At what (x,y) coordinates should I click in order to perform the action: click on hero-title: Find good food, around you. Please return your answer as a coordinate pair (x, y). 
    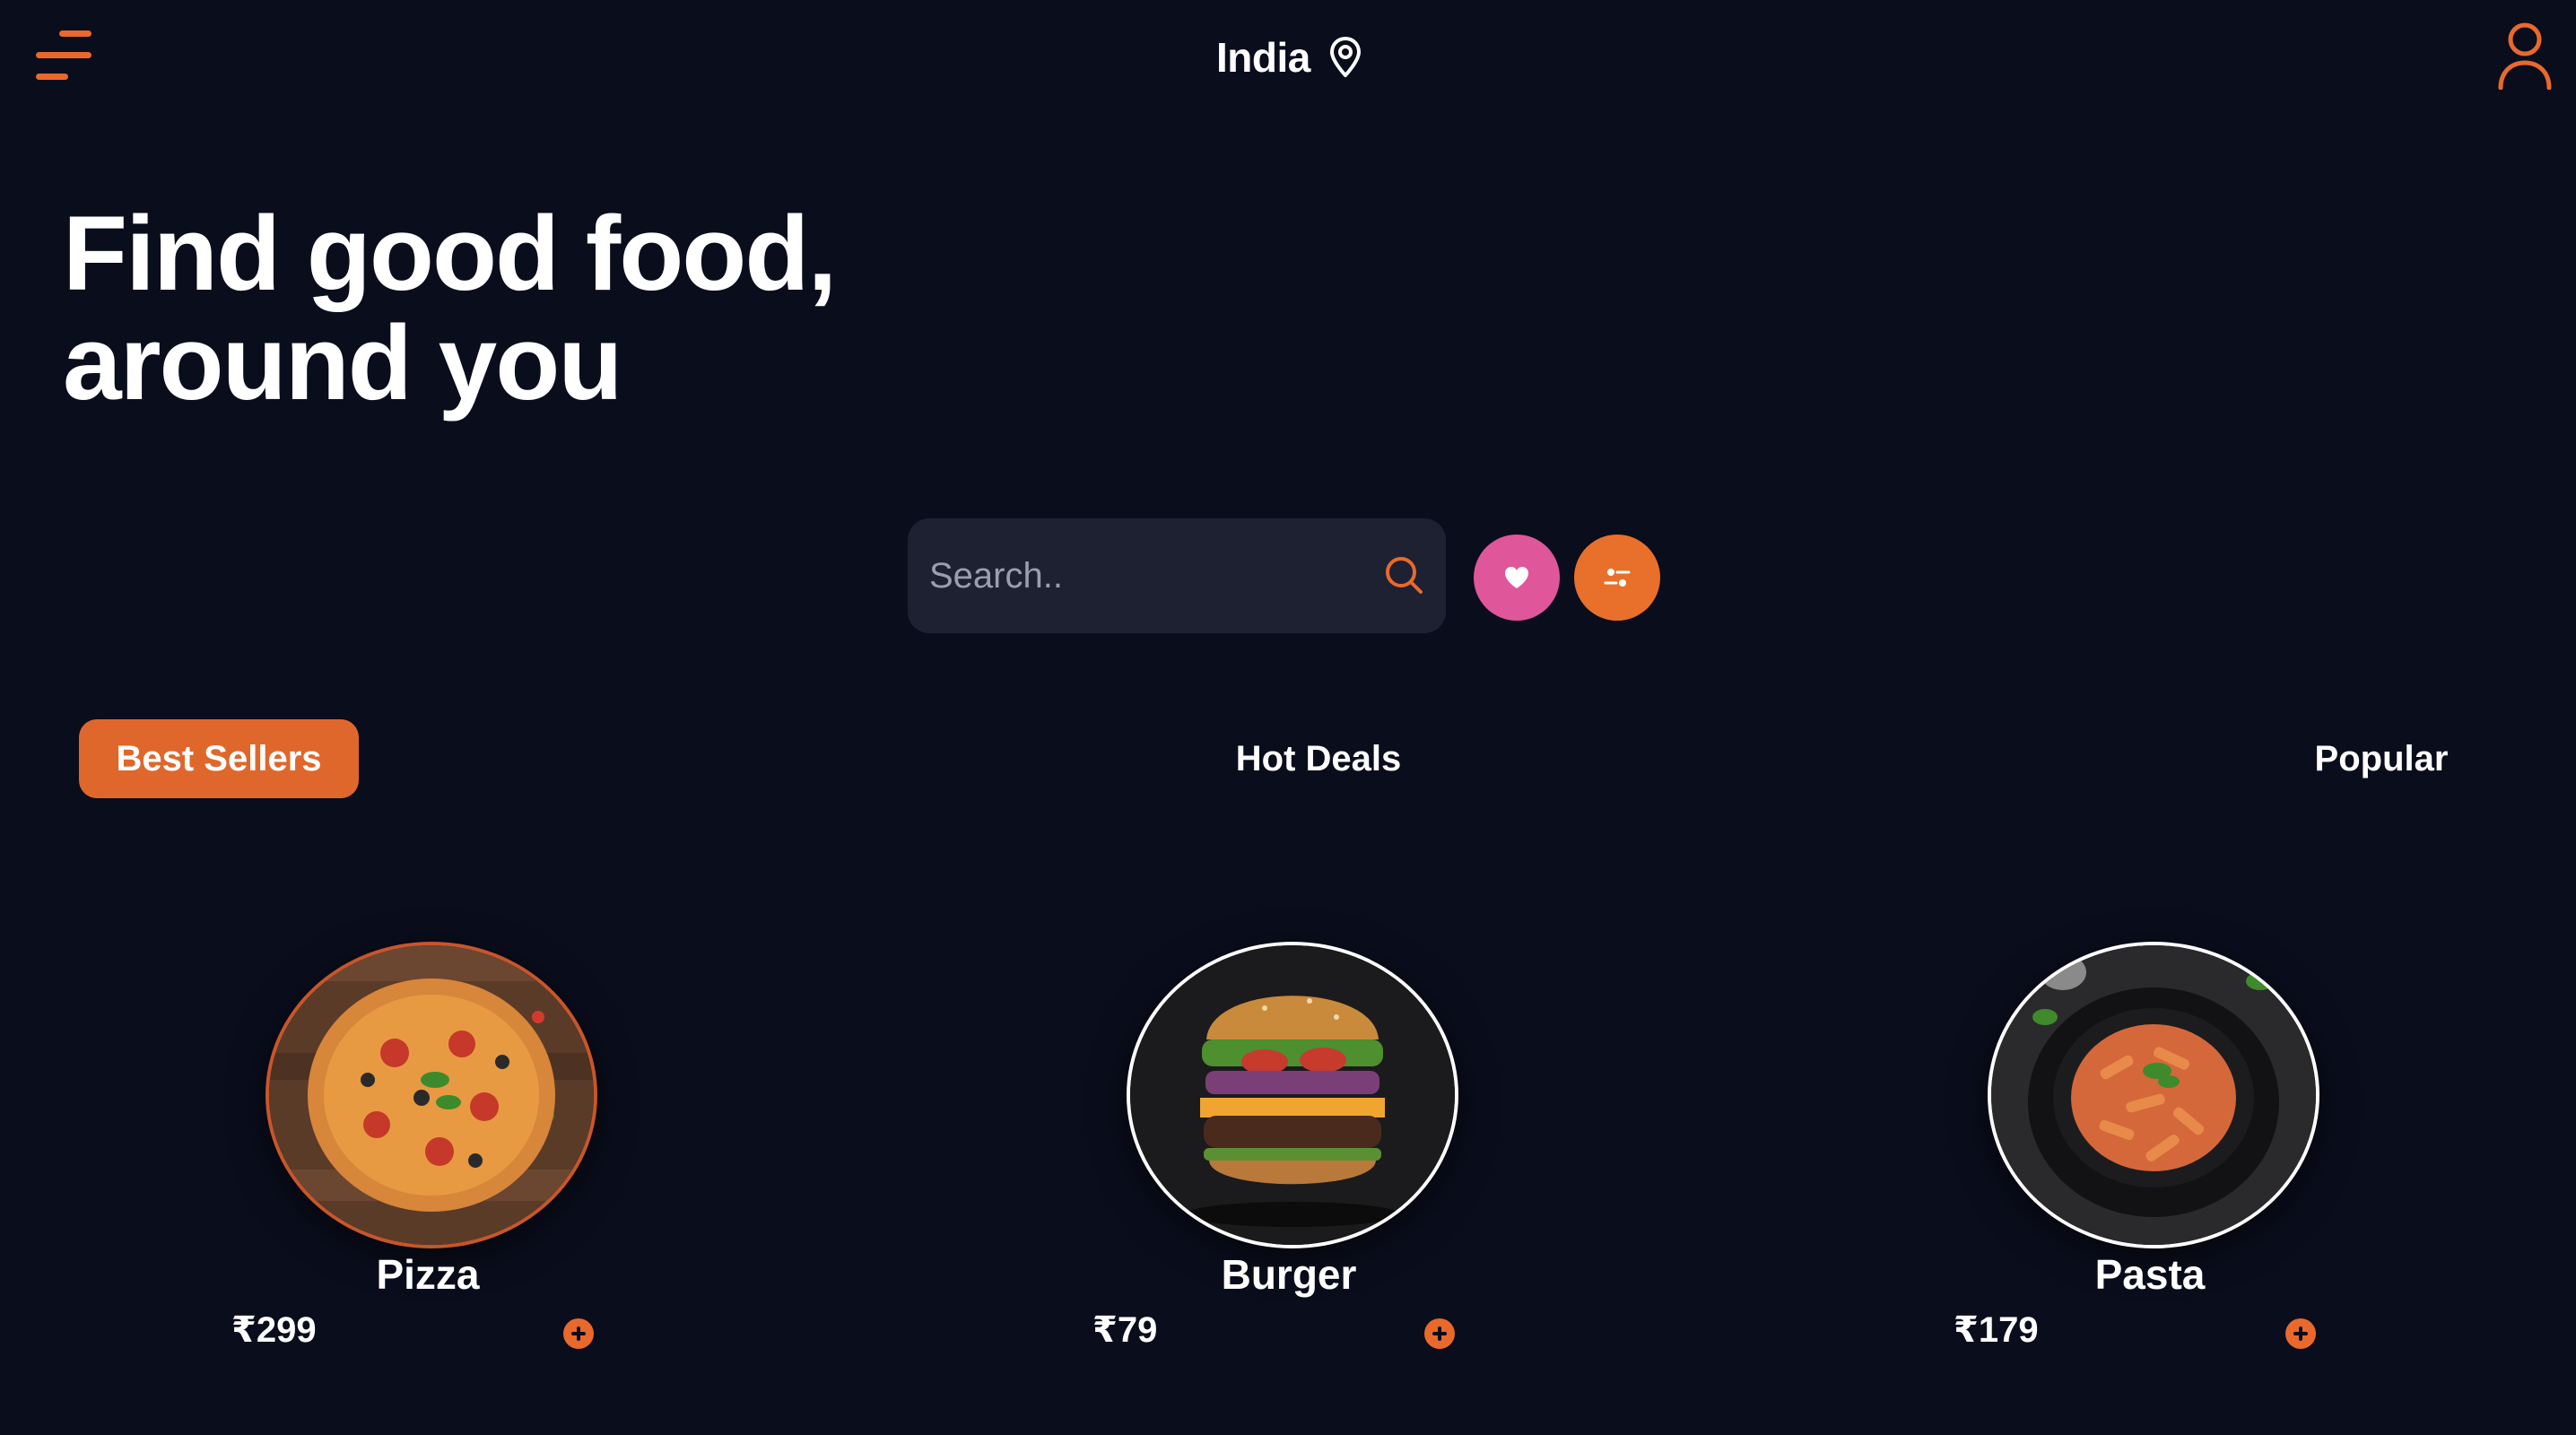
    Looking at the image, I should click on (450, 308).